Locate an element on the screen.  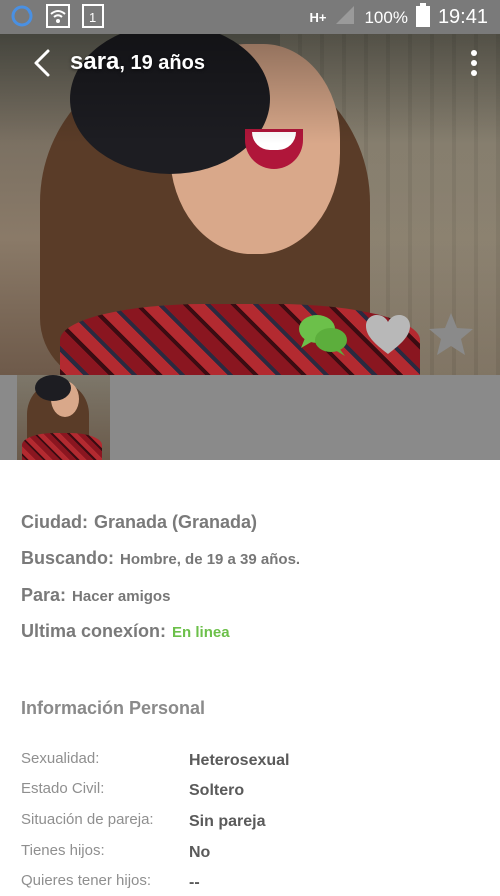
photo-thumbnail is located at coordinates (63, 417).